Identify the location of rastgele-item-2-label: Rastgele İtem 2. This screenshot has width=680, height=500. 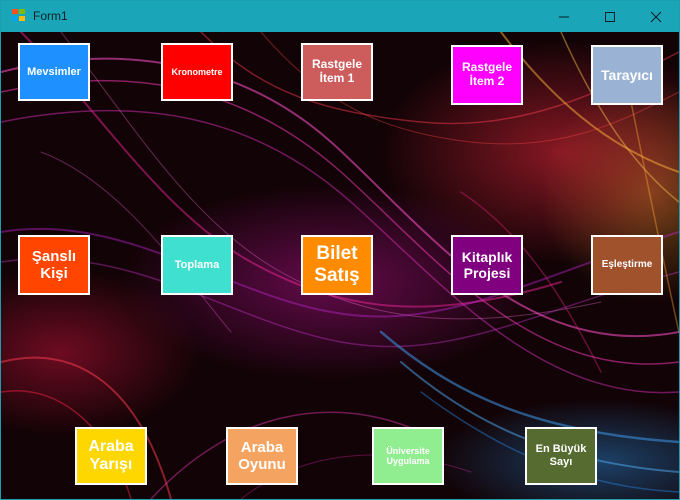
(487, 74).